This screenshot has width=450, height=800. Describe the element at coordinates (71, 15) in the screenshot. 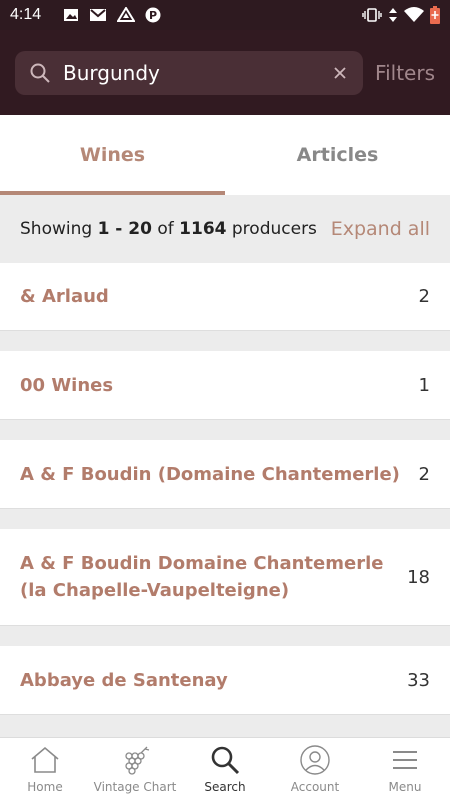

I see `image-icon` at that location.